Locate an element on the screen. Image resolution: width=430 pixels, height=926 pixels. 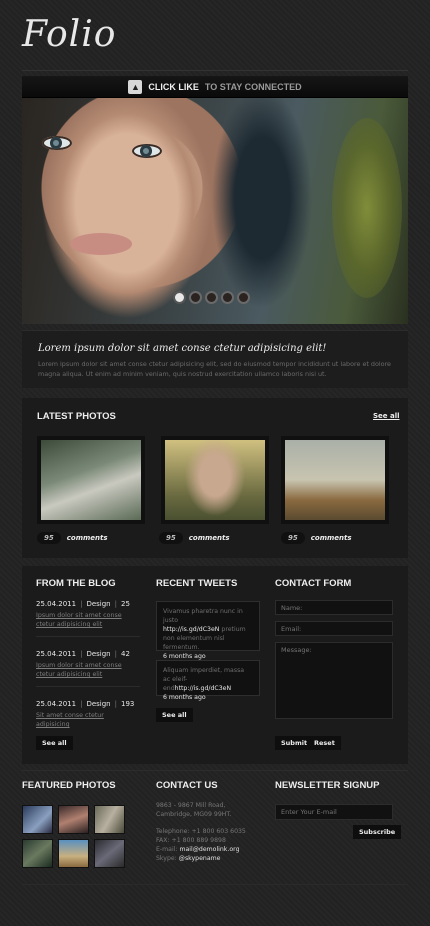
leaf-decoration is located at coordinates (367, 208).